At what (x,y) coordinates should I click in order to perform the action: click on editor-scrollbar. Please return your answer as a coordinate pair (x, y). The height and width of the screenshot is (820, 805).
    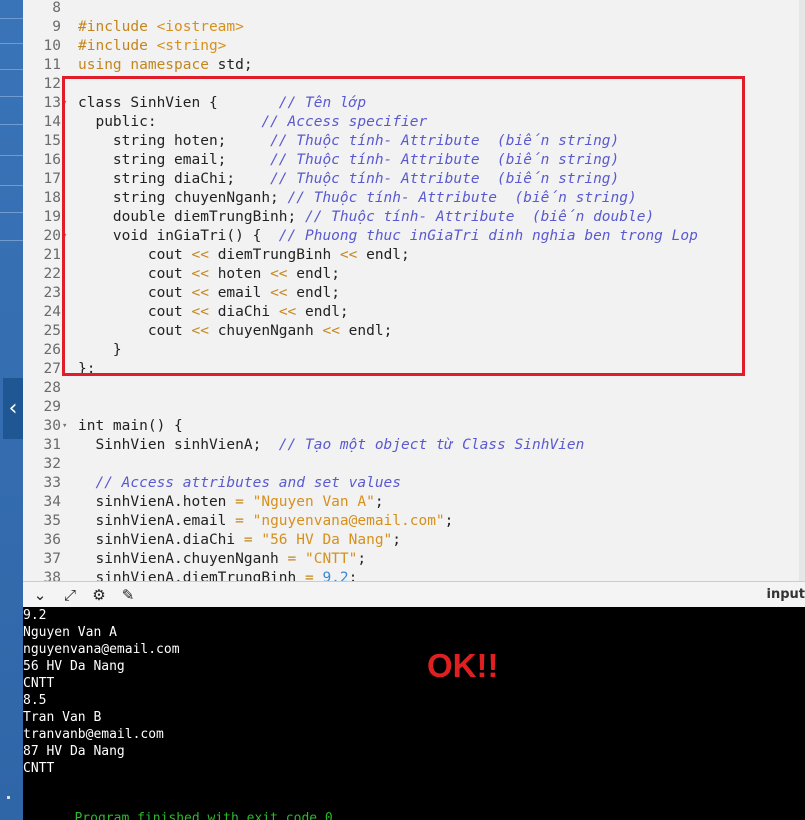
    Looking at the image, I should click on (802, 290).